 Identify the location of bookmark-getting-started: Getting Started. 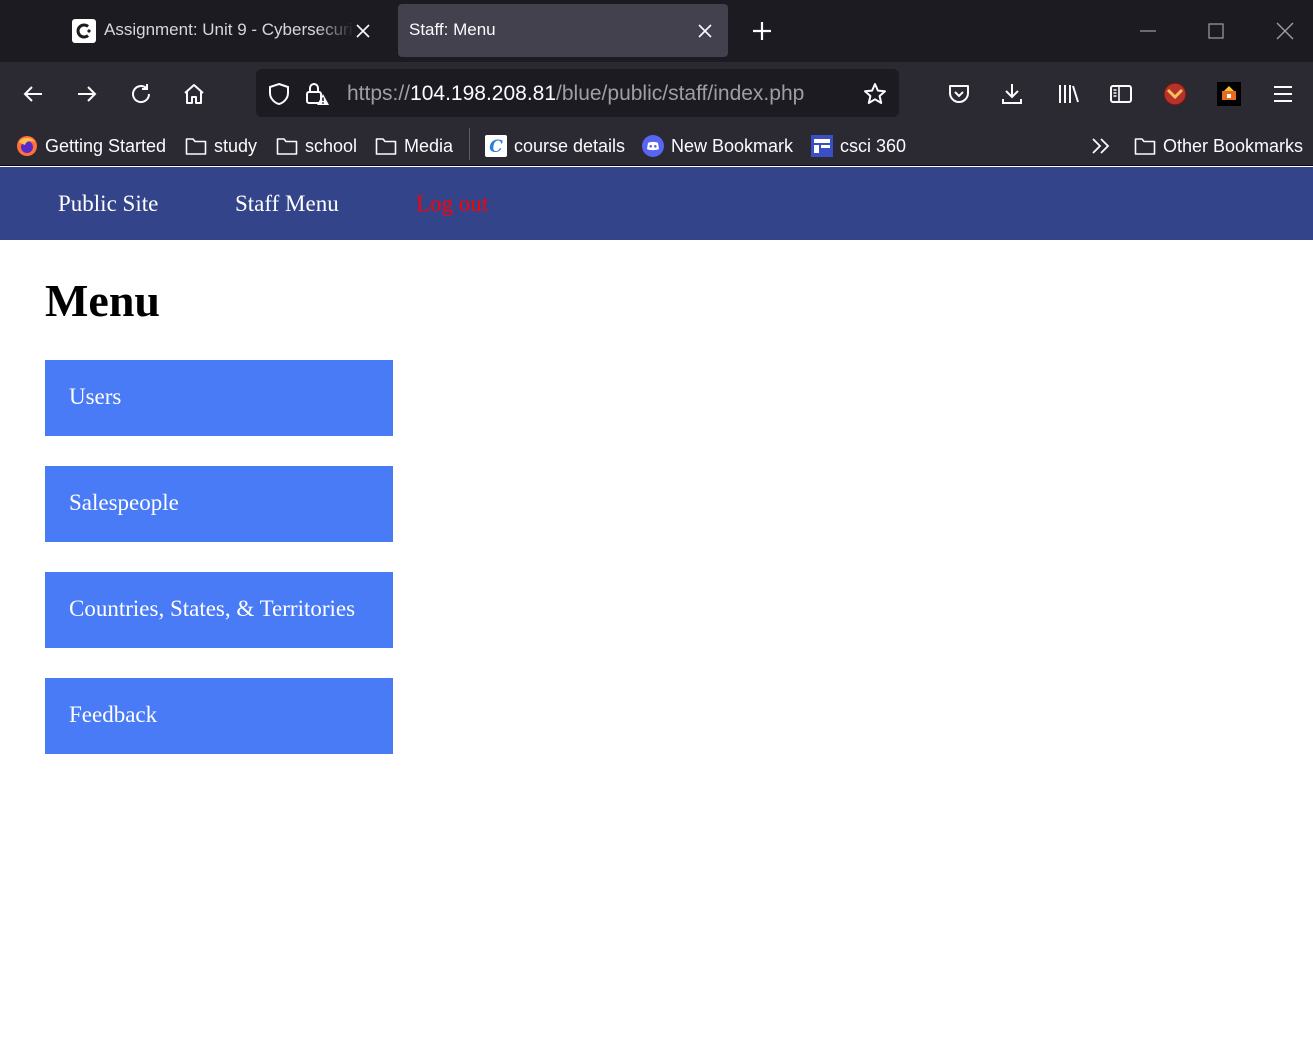
(91, 146).